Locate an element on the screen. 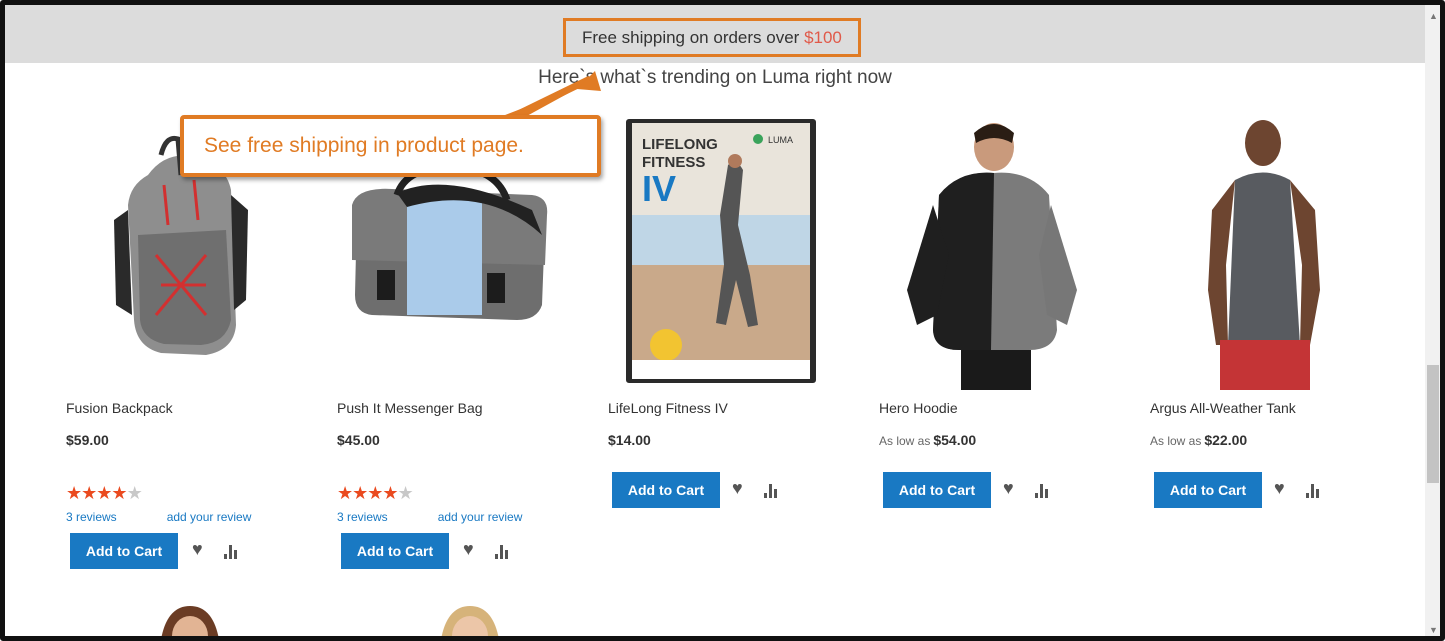 The width and height of the screenshot is (1445, 641). product-name: Argus All-Weather Tank is located at coordinates (1223, 408).